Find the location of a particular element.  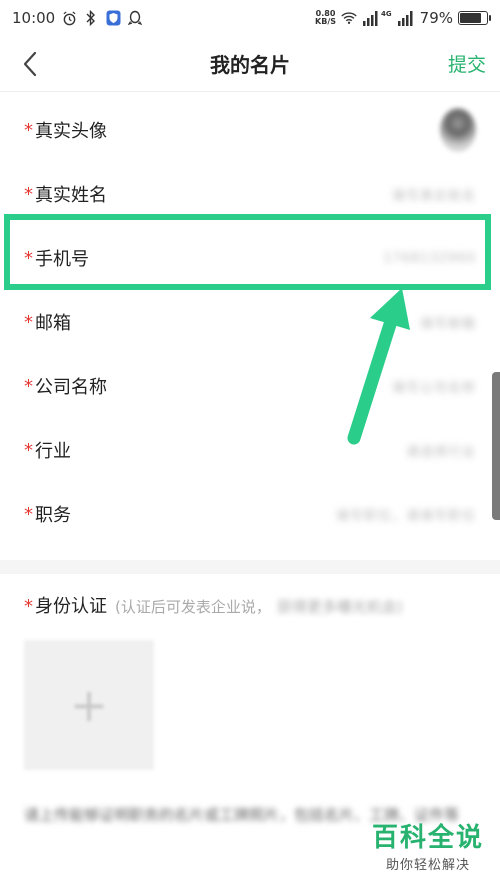

row-label: 邮箱 is located at coordinates (53, 323).